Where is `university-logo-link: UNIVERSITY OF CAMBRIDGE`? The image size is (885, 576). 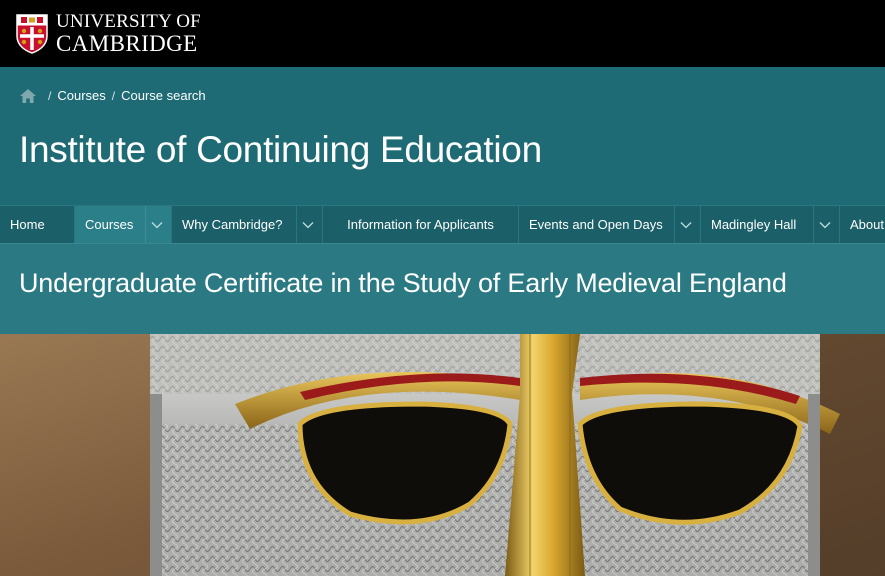 university-logo-link: UNIVERSITY OF CAMBRIDGE is located at coordinates (108, 33).